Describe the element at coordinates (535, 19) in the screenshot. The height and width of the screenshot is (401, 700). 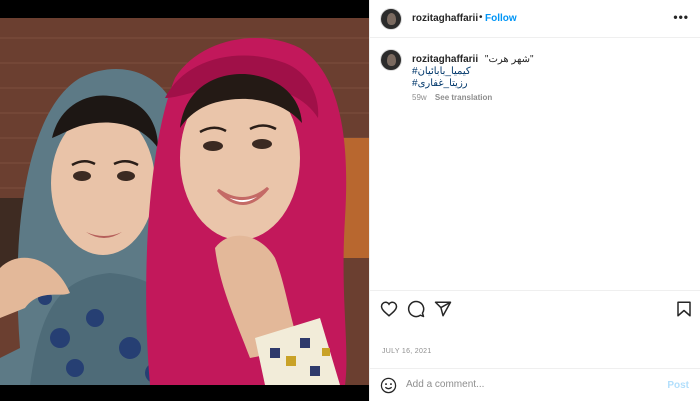
I see `post-header: rozitaghaffarii • Follow •••` at that location.